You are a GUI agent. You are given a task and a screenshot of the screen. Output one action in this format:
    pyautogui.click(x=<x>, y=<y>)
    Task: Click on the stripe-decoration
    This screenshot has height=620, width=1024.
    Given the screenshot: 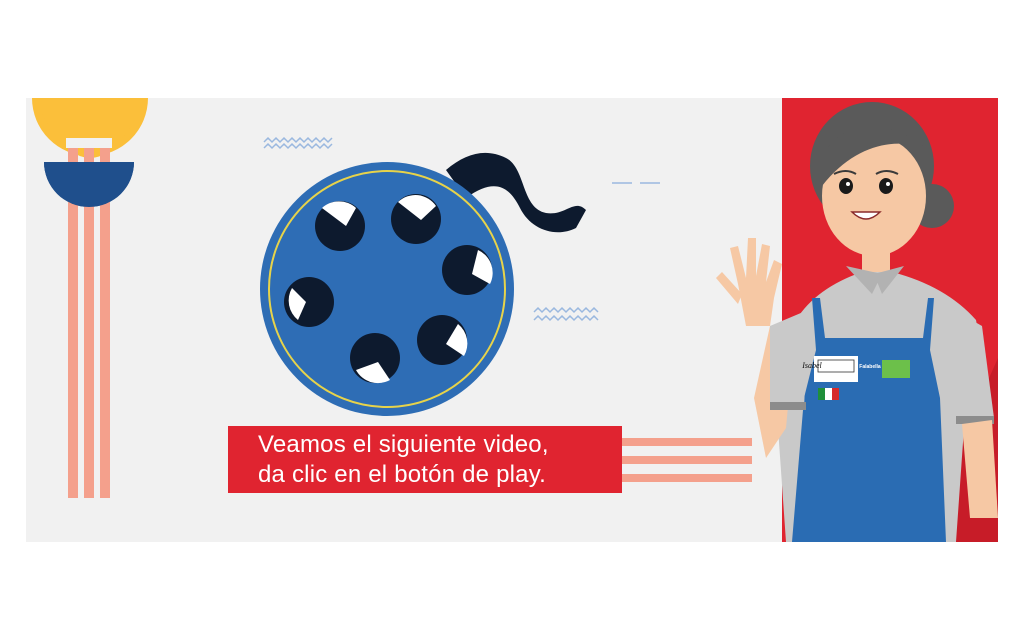 What is the action you would take?
    pyautogui.click(x=687, y=460)
    